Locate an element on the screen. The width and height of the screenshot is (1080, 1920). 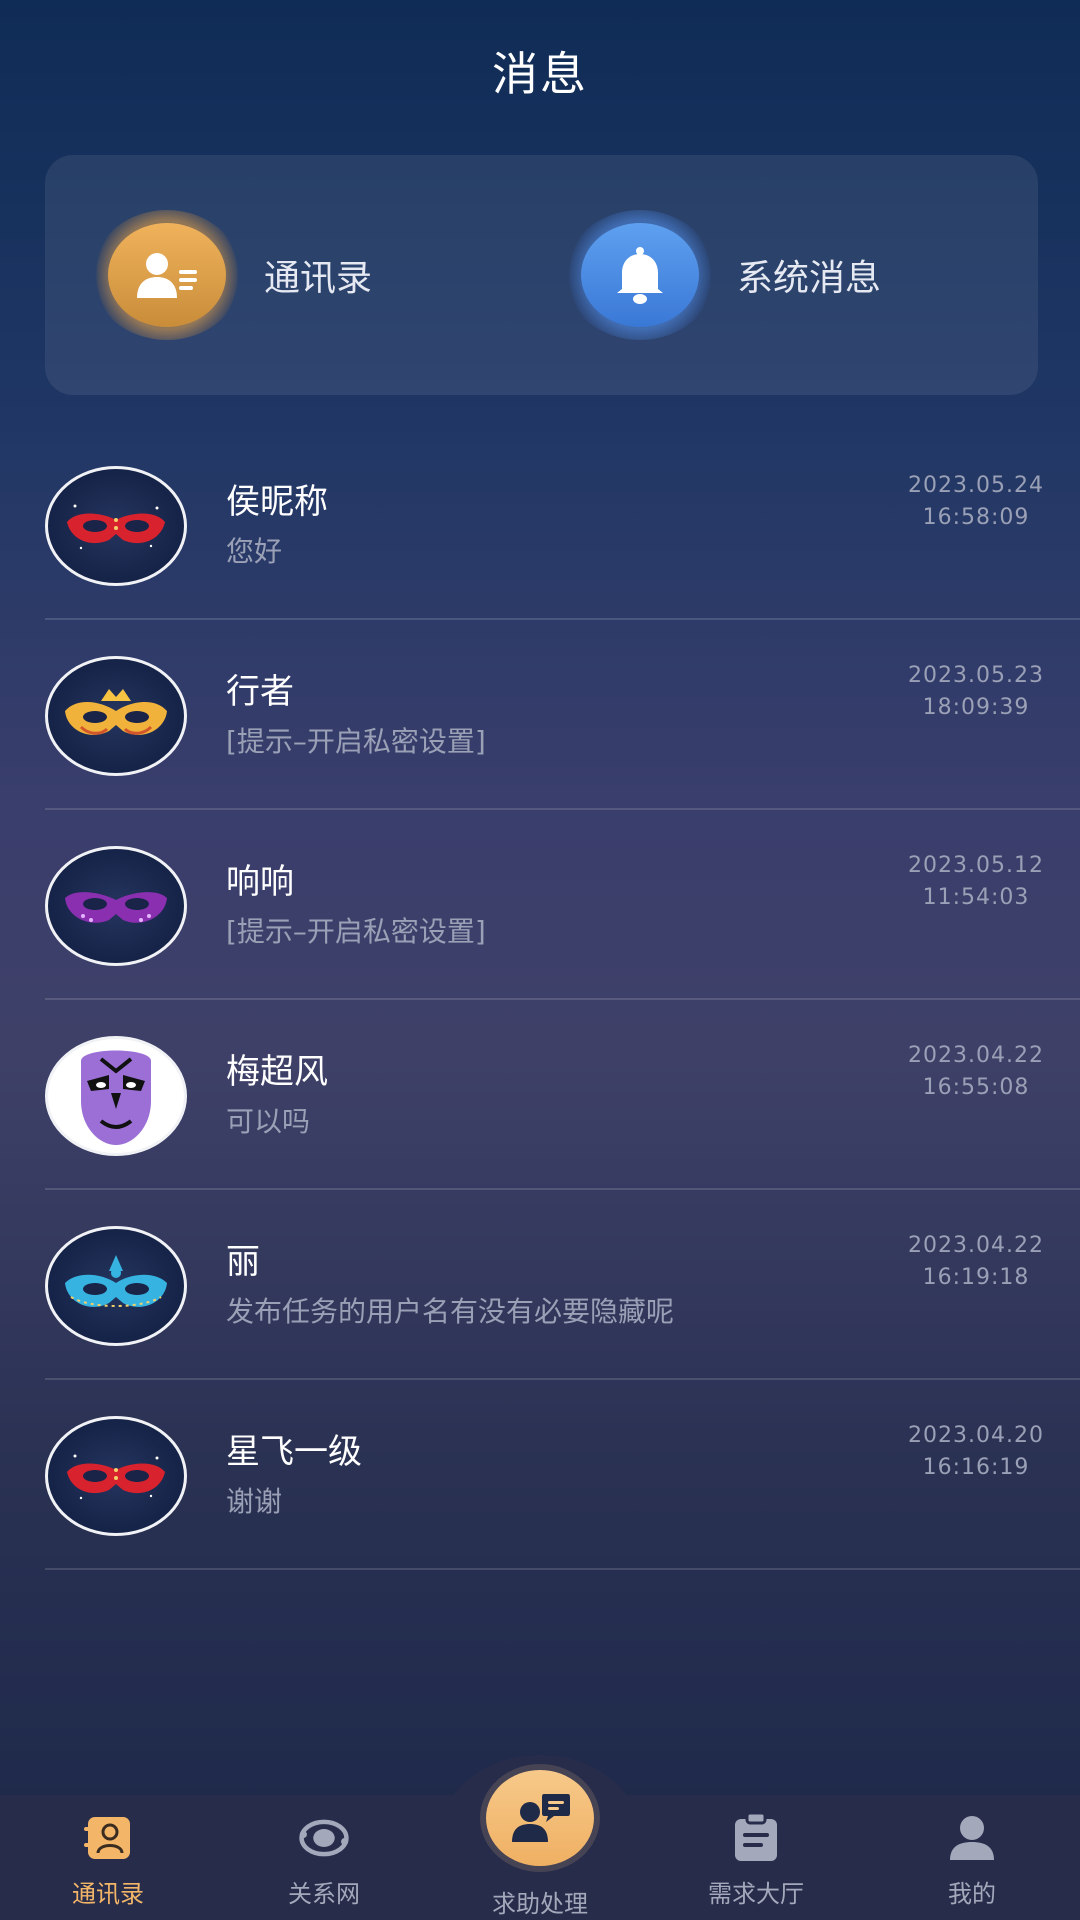
contacts-shortcut: 通讯录 is located at coordinates (307, 275).